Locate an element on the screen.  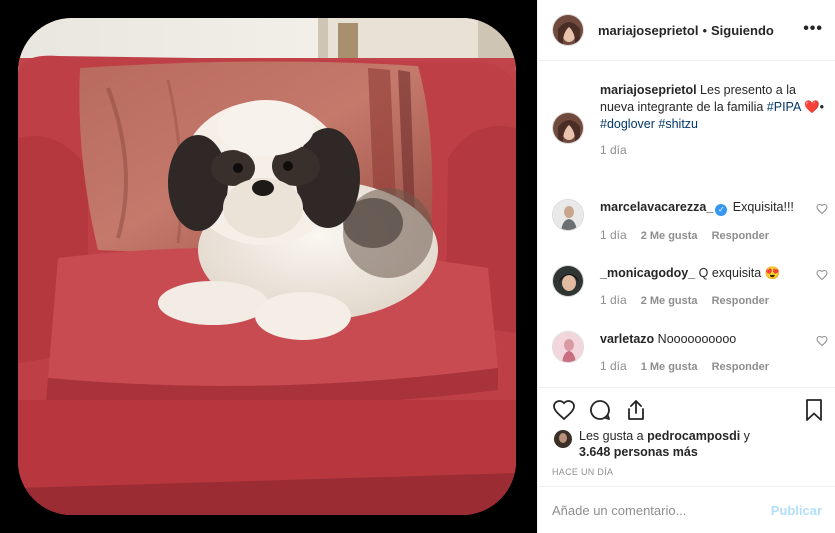
liker-username: pedrocamposdi is located at coordinates (693, 436).